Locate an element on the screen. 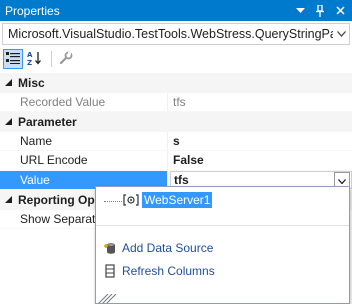 This screenshot has width=352, height=304. property-row-url-encode: URL Encode False is located at coordinates (176, 161).